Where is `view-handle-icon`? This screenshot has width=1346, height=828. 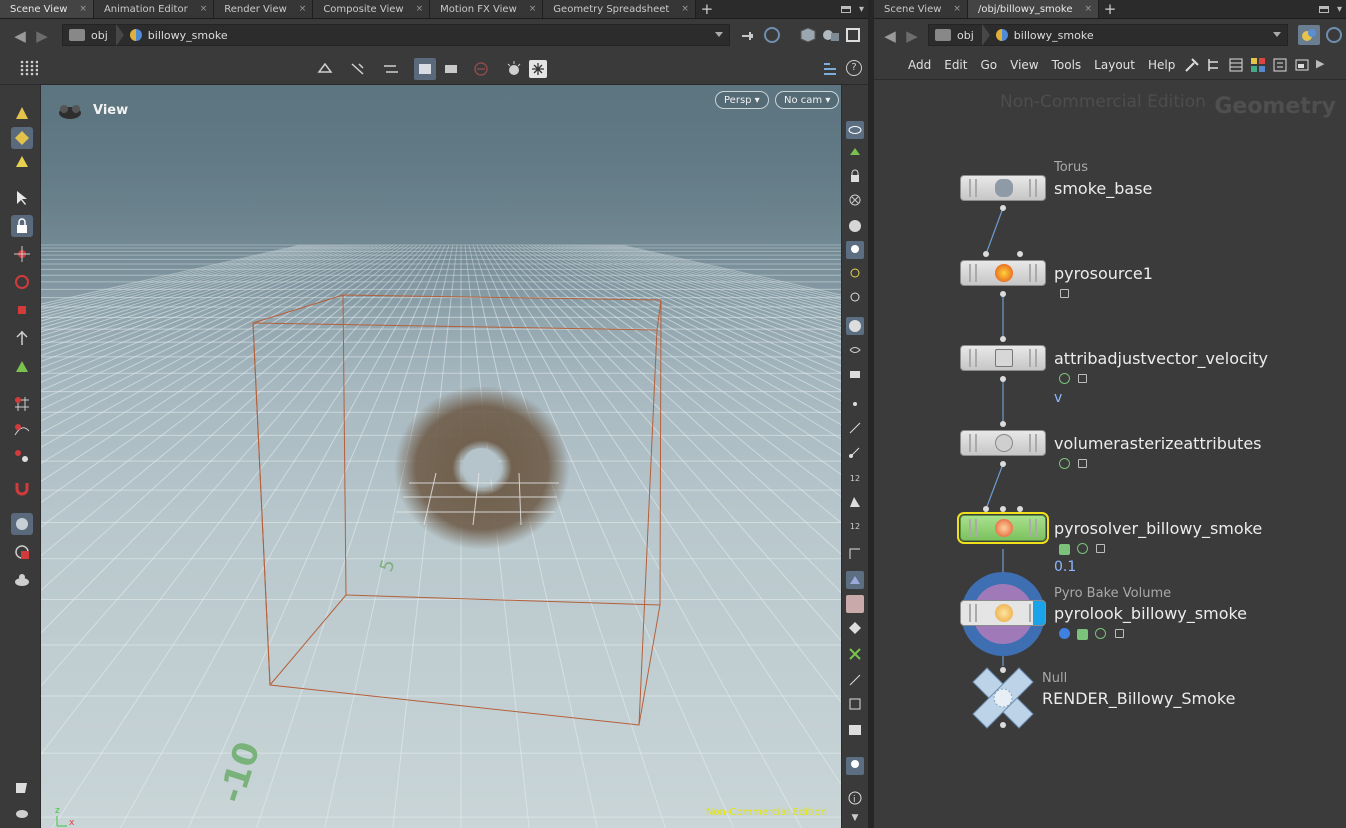
view-handle-icon is located at coordinates (70, 112).